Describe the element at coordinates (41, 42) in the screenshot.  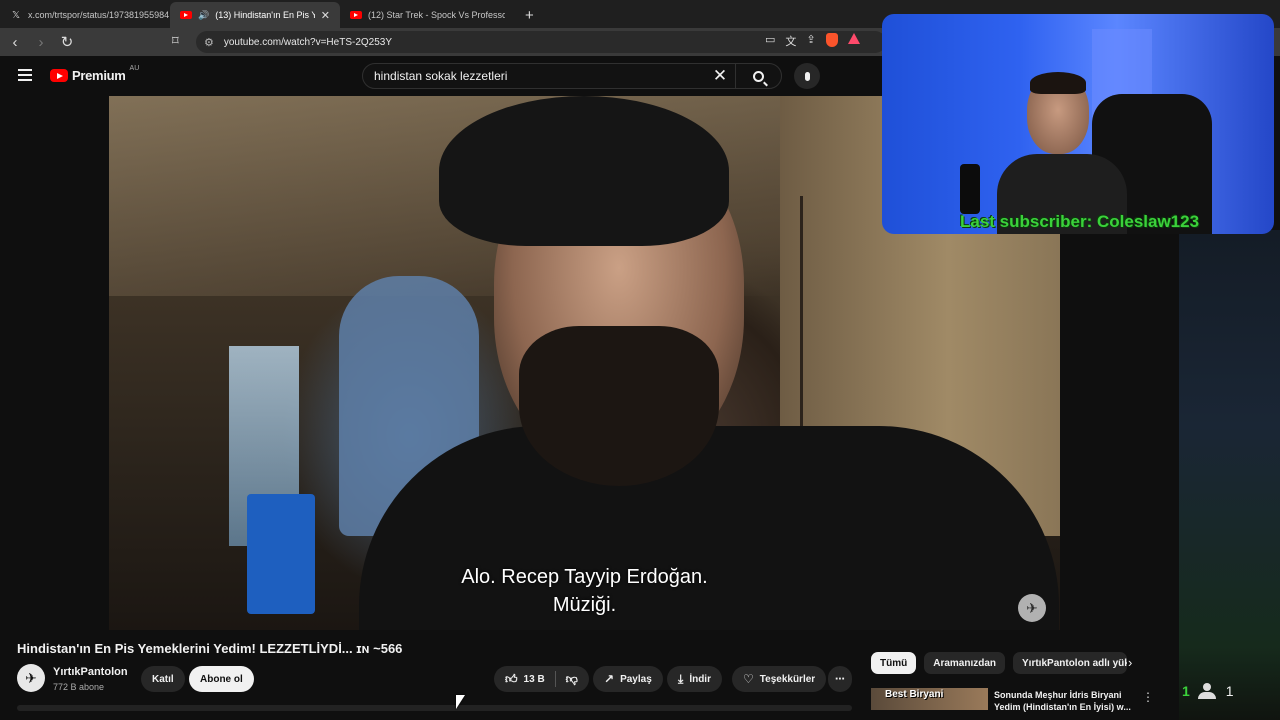
I see `forward-button: ›` at that location.